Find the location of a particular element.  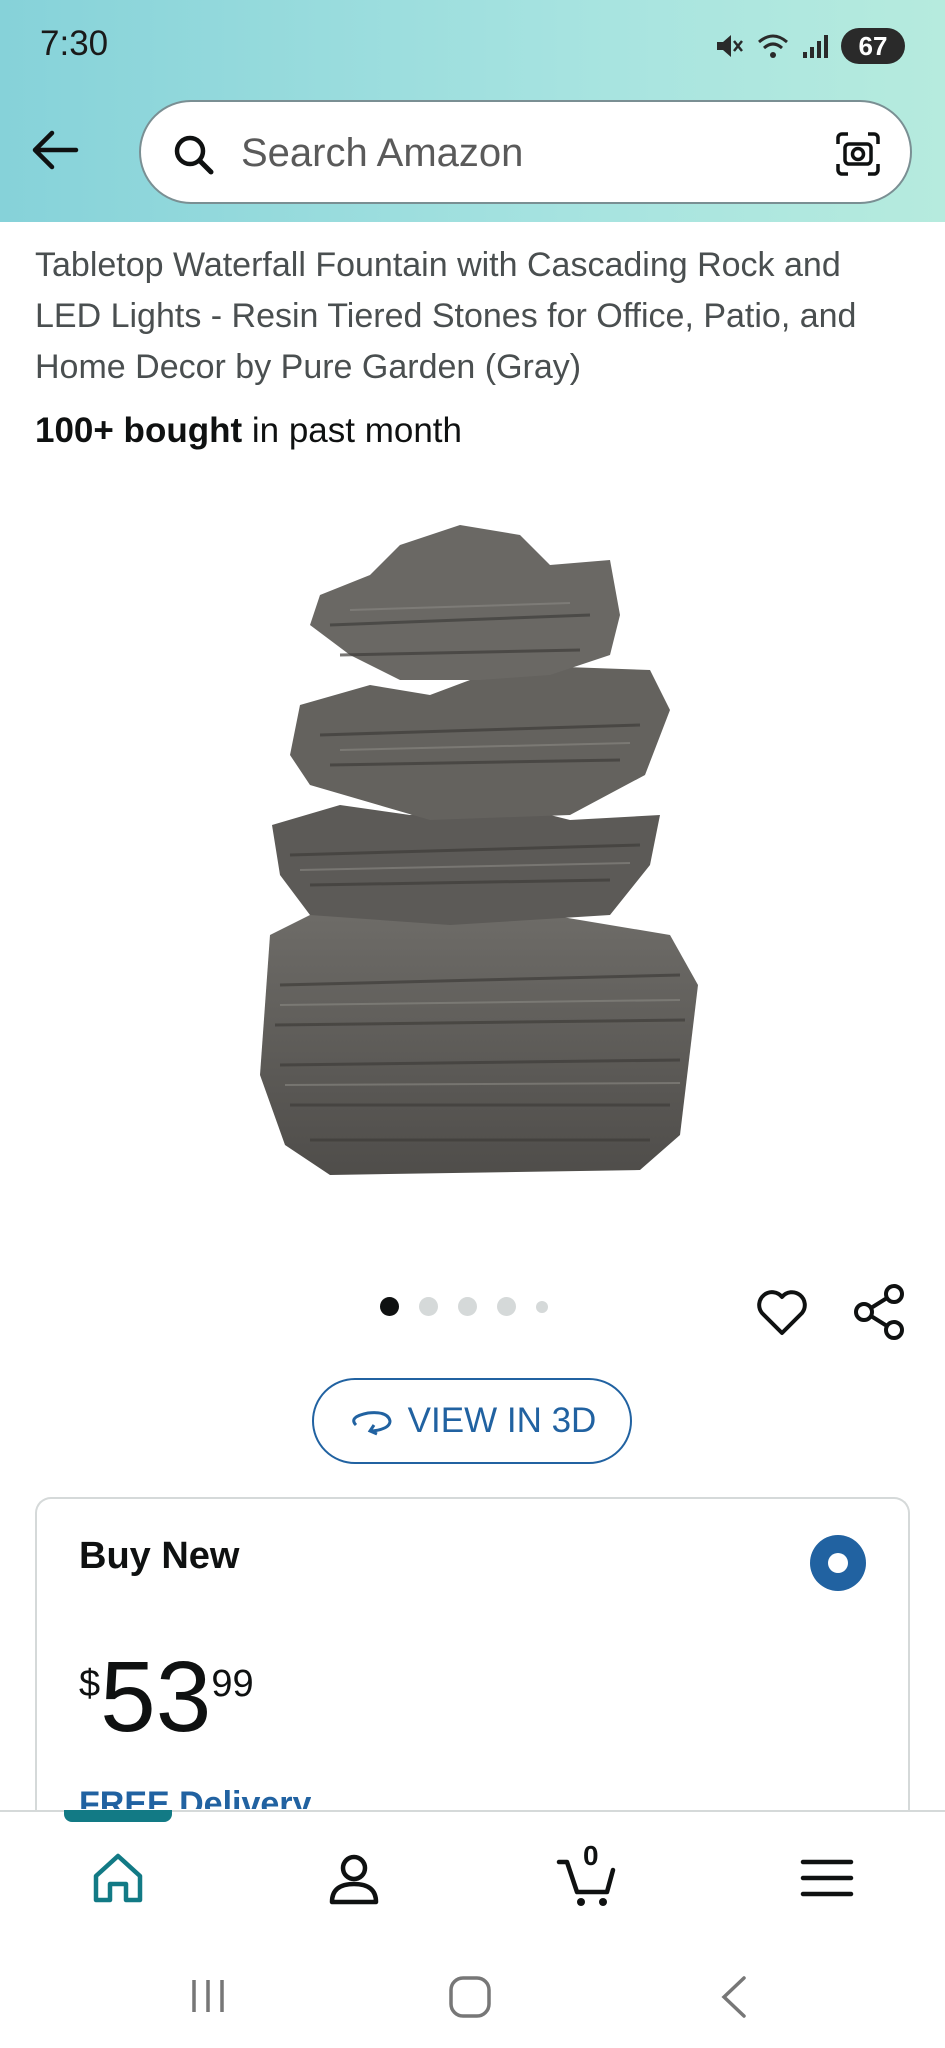

radio-dot is located at coordinates (838, 1563).